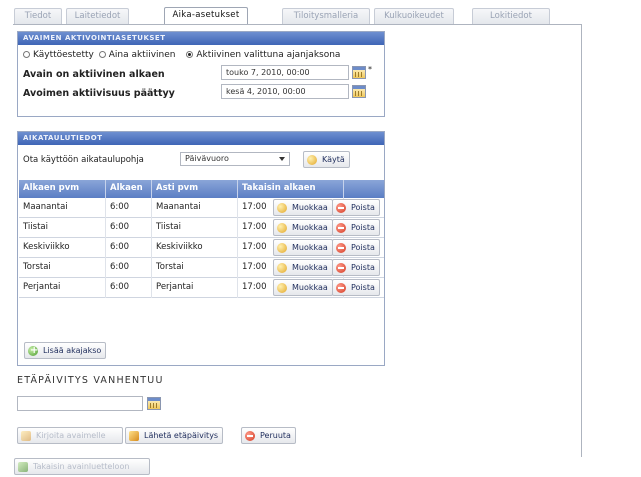  I want to click on template-select: Päivävuoro, so click(235, 159).